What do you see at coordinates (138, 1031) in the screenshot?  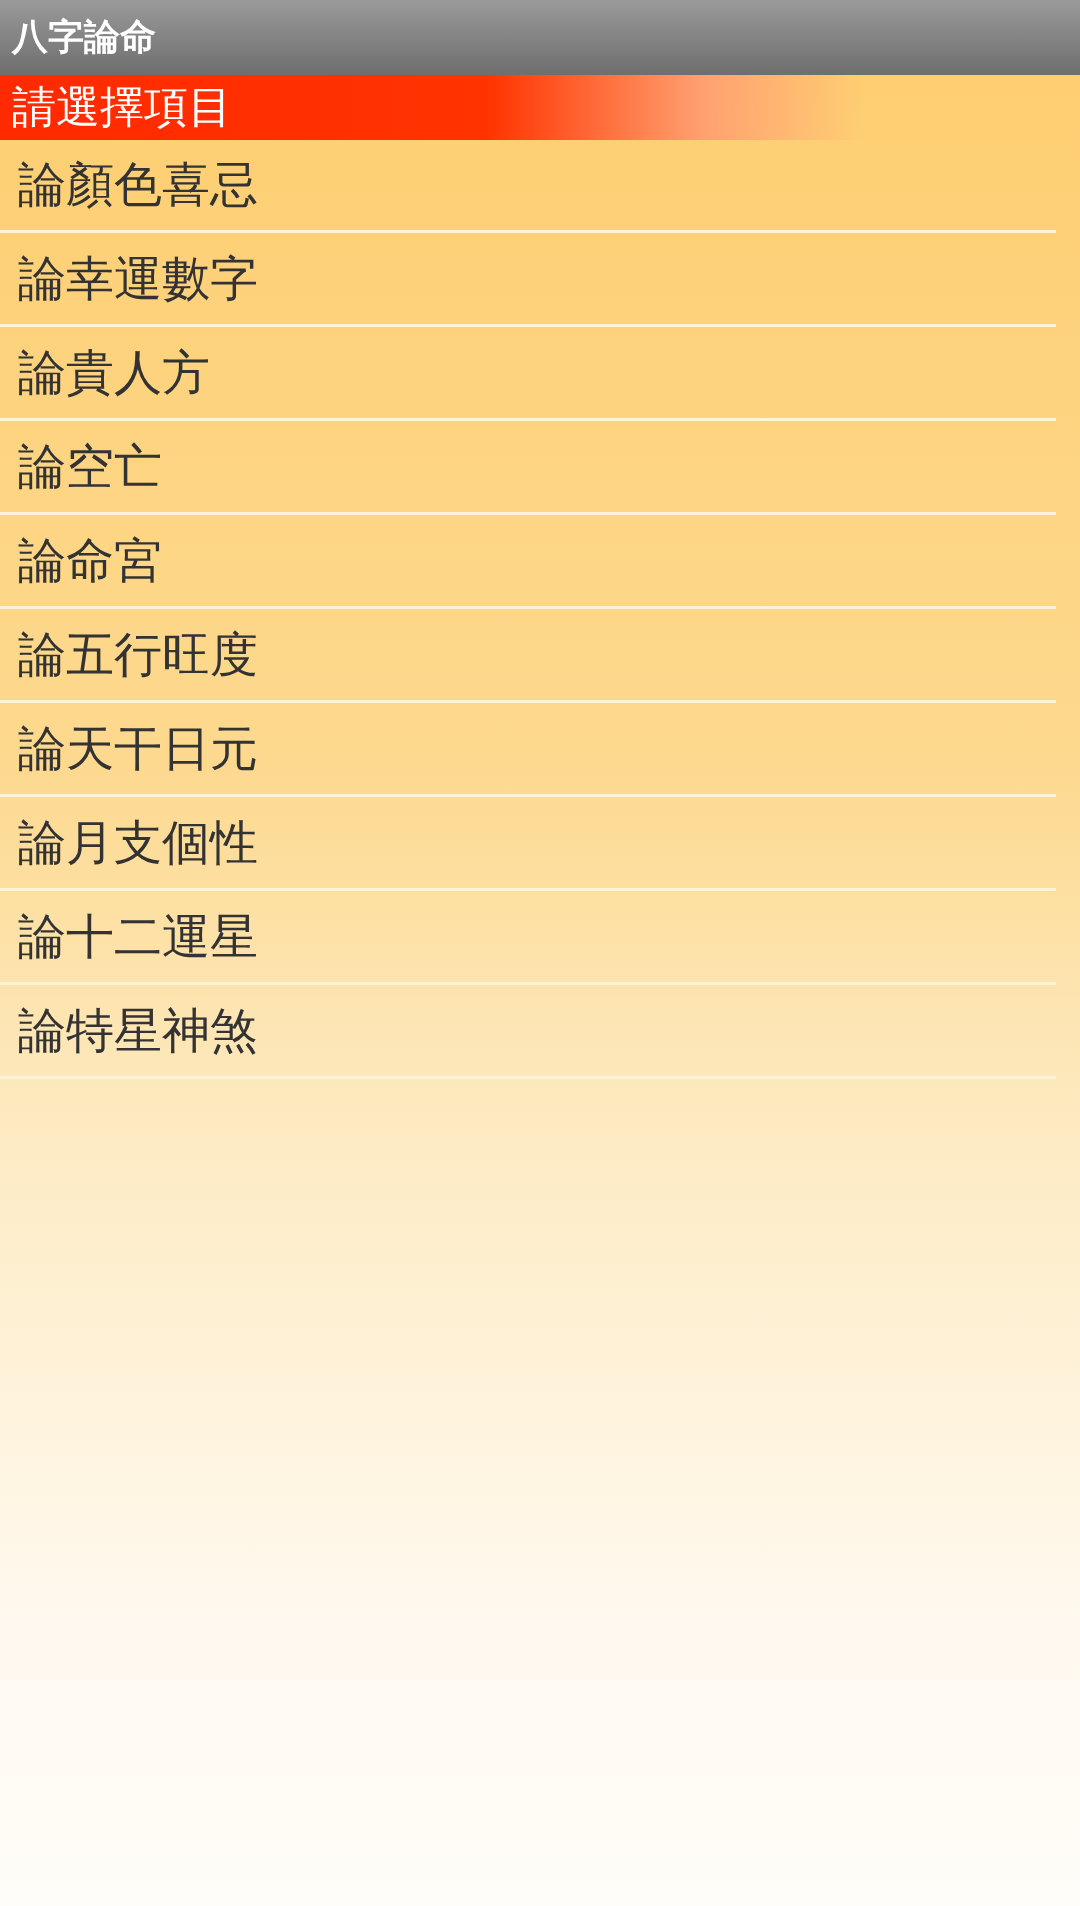 I see `menu-item: 論特星神煞` at bounding box center [138, 1031].